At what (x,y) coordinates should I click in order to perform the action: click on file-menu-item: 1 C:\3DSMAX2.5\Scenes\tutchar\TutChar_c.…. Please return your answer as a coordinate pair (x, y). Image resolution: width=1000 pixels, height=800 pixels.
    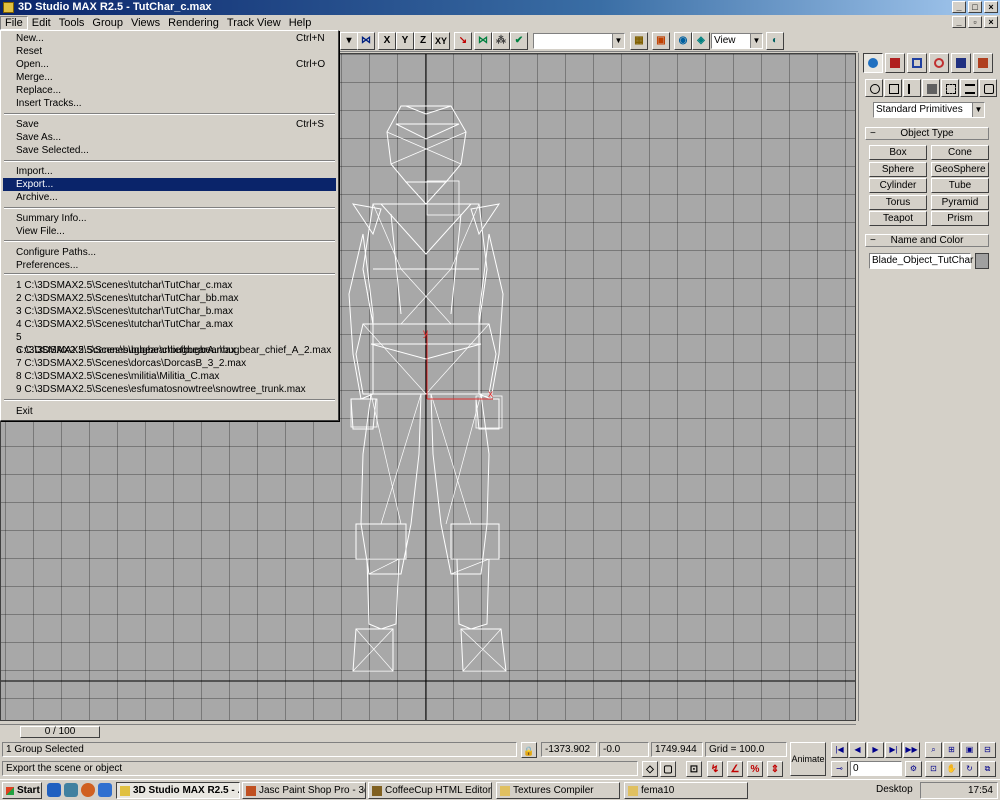
    Looking at the image, I should click on (169, 285).